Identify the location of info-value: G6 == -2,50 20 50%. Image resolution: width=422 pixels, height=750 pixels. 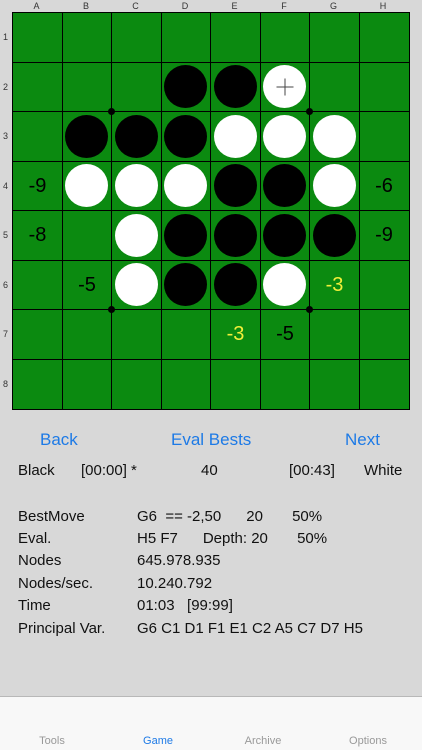
(230, 516).